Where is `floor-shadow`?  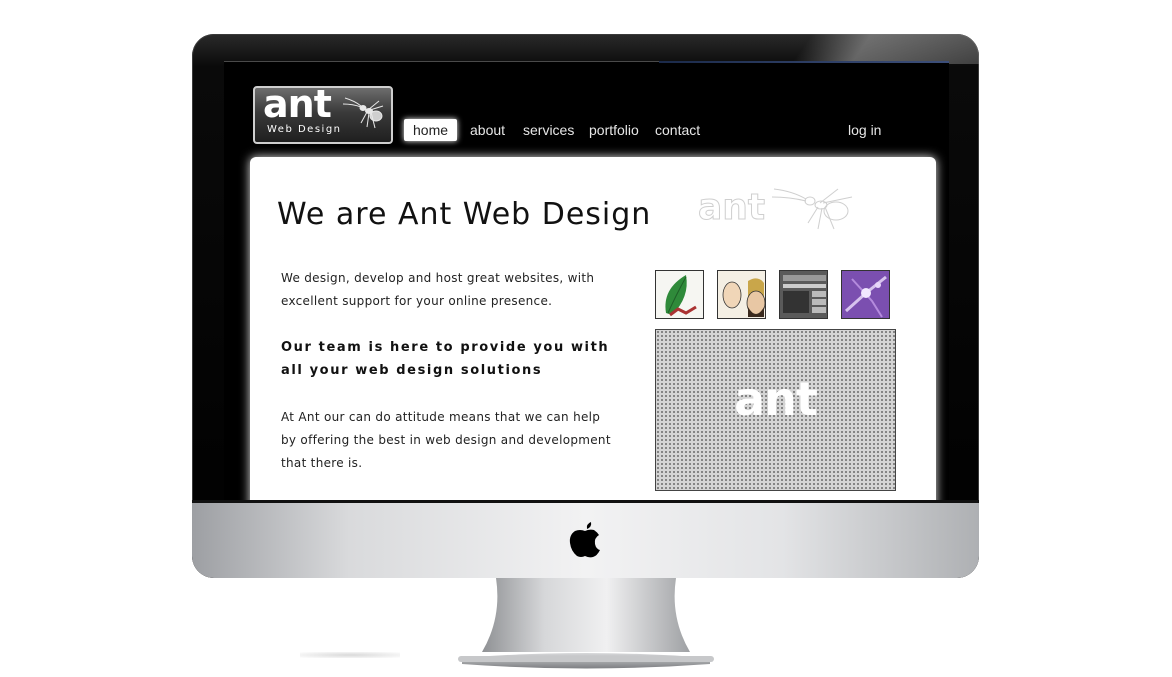 floor-shadow is located at coordinates (350, 655).